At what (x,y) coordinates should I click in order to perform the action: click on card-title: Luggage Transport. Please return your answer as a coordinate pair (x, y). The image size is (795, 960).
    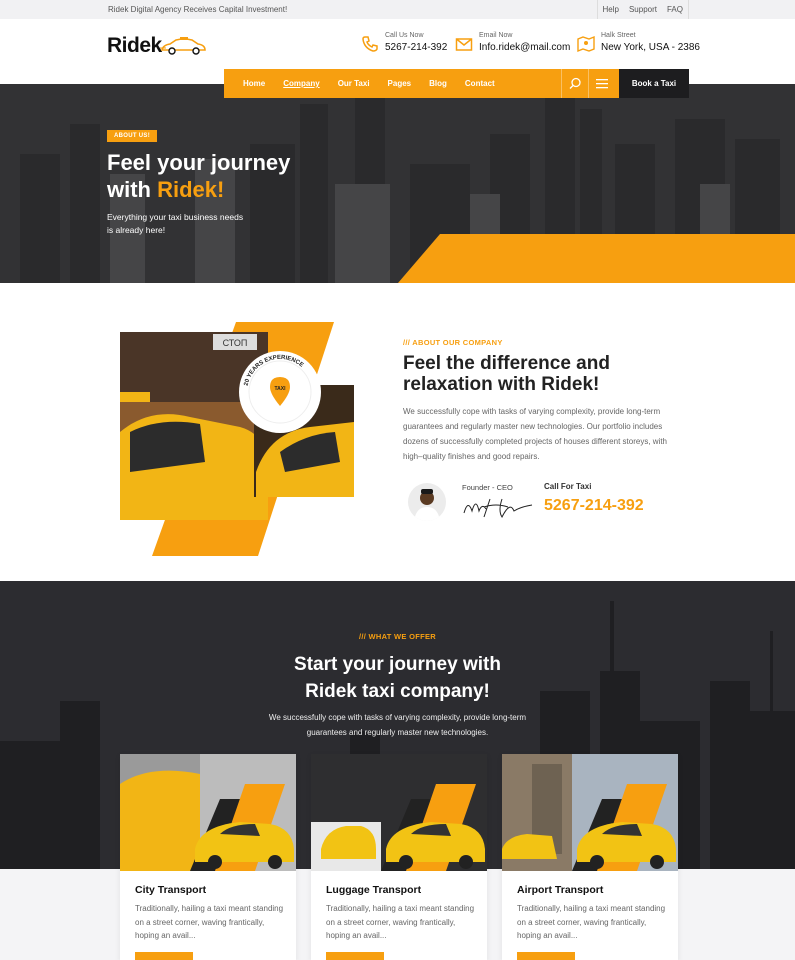
    Looking at the image, I should click on (374, 890).